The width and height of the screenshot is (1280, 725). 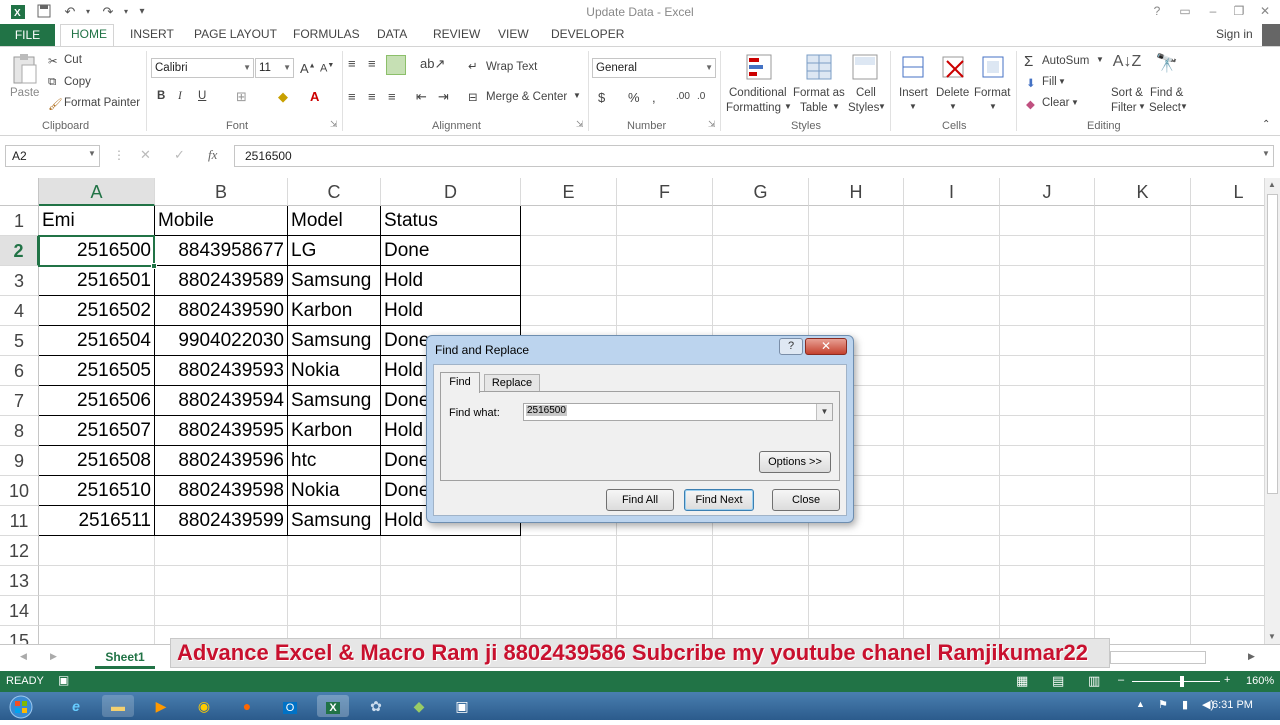 What do you see at coordinates (221, 371) in the screenshot?
I see `table-cell: 8802439593` at bounding box center [221, 371].